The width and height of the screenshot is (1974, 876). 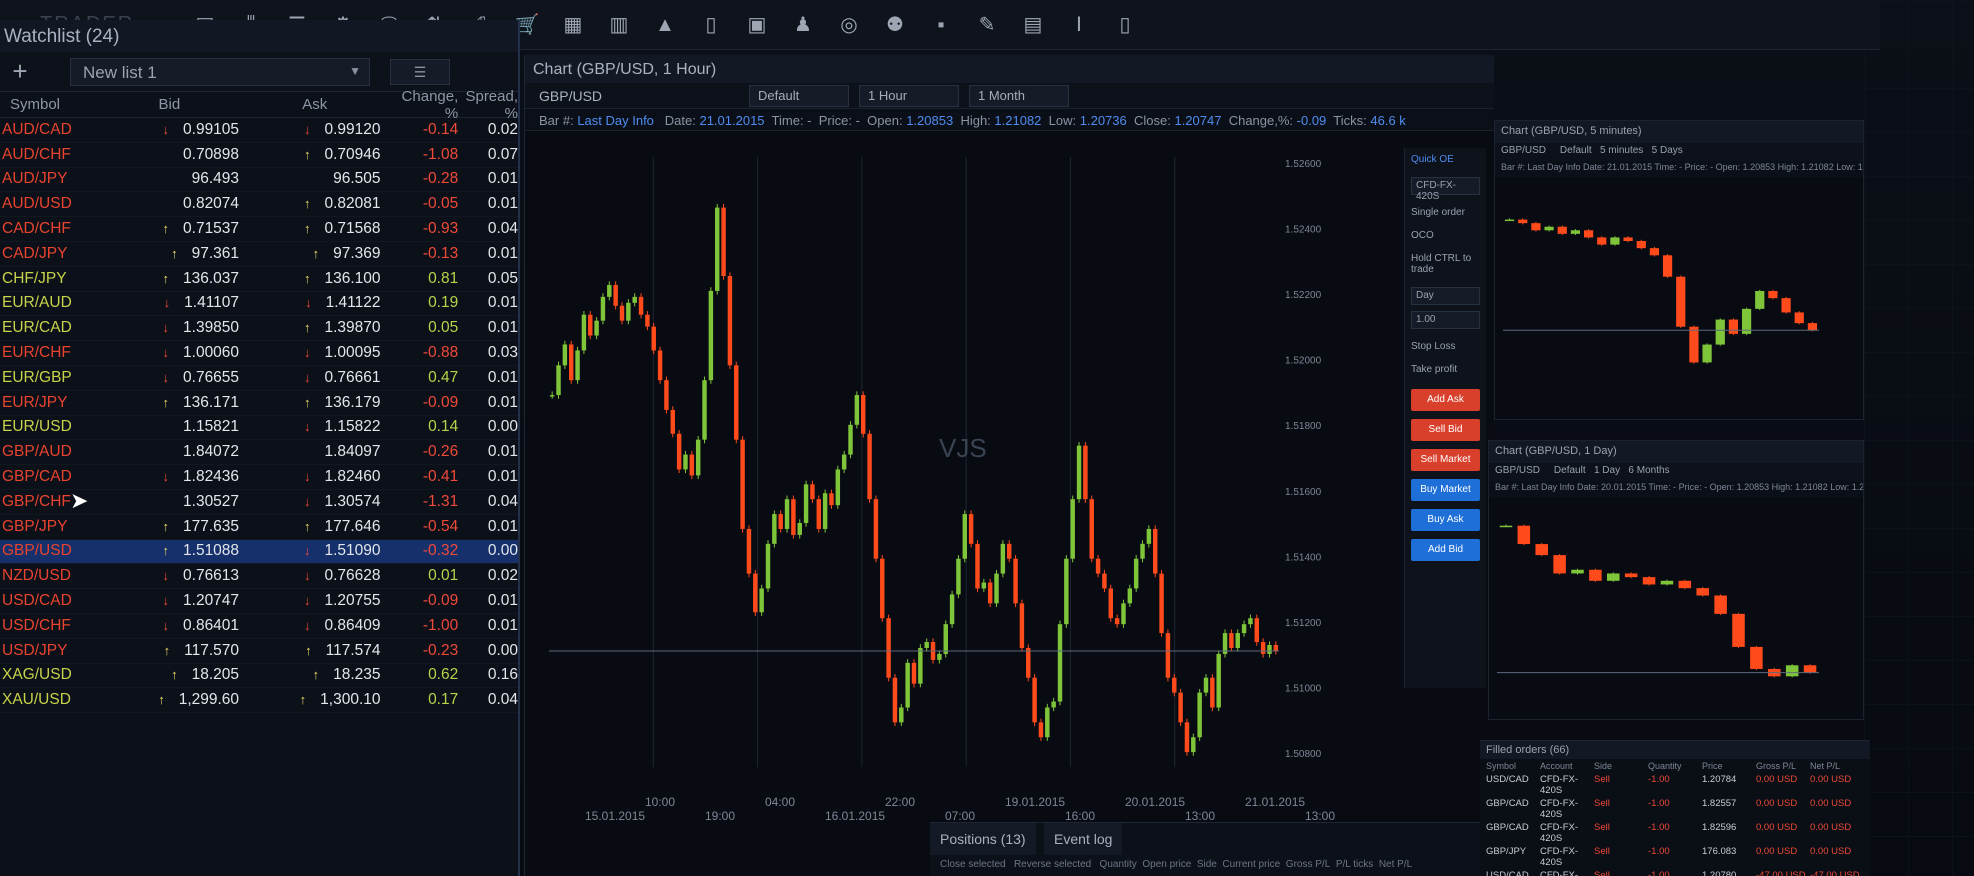 What do you see at coordinates (1648, 470) in the screenshot?
I see `mini2-range: 6 Months` at bounding box center [1648, 470].